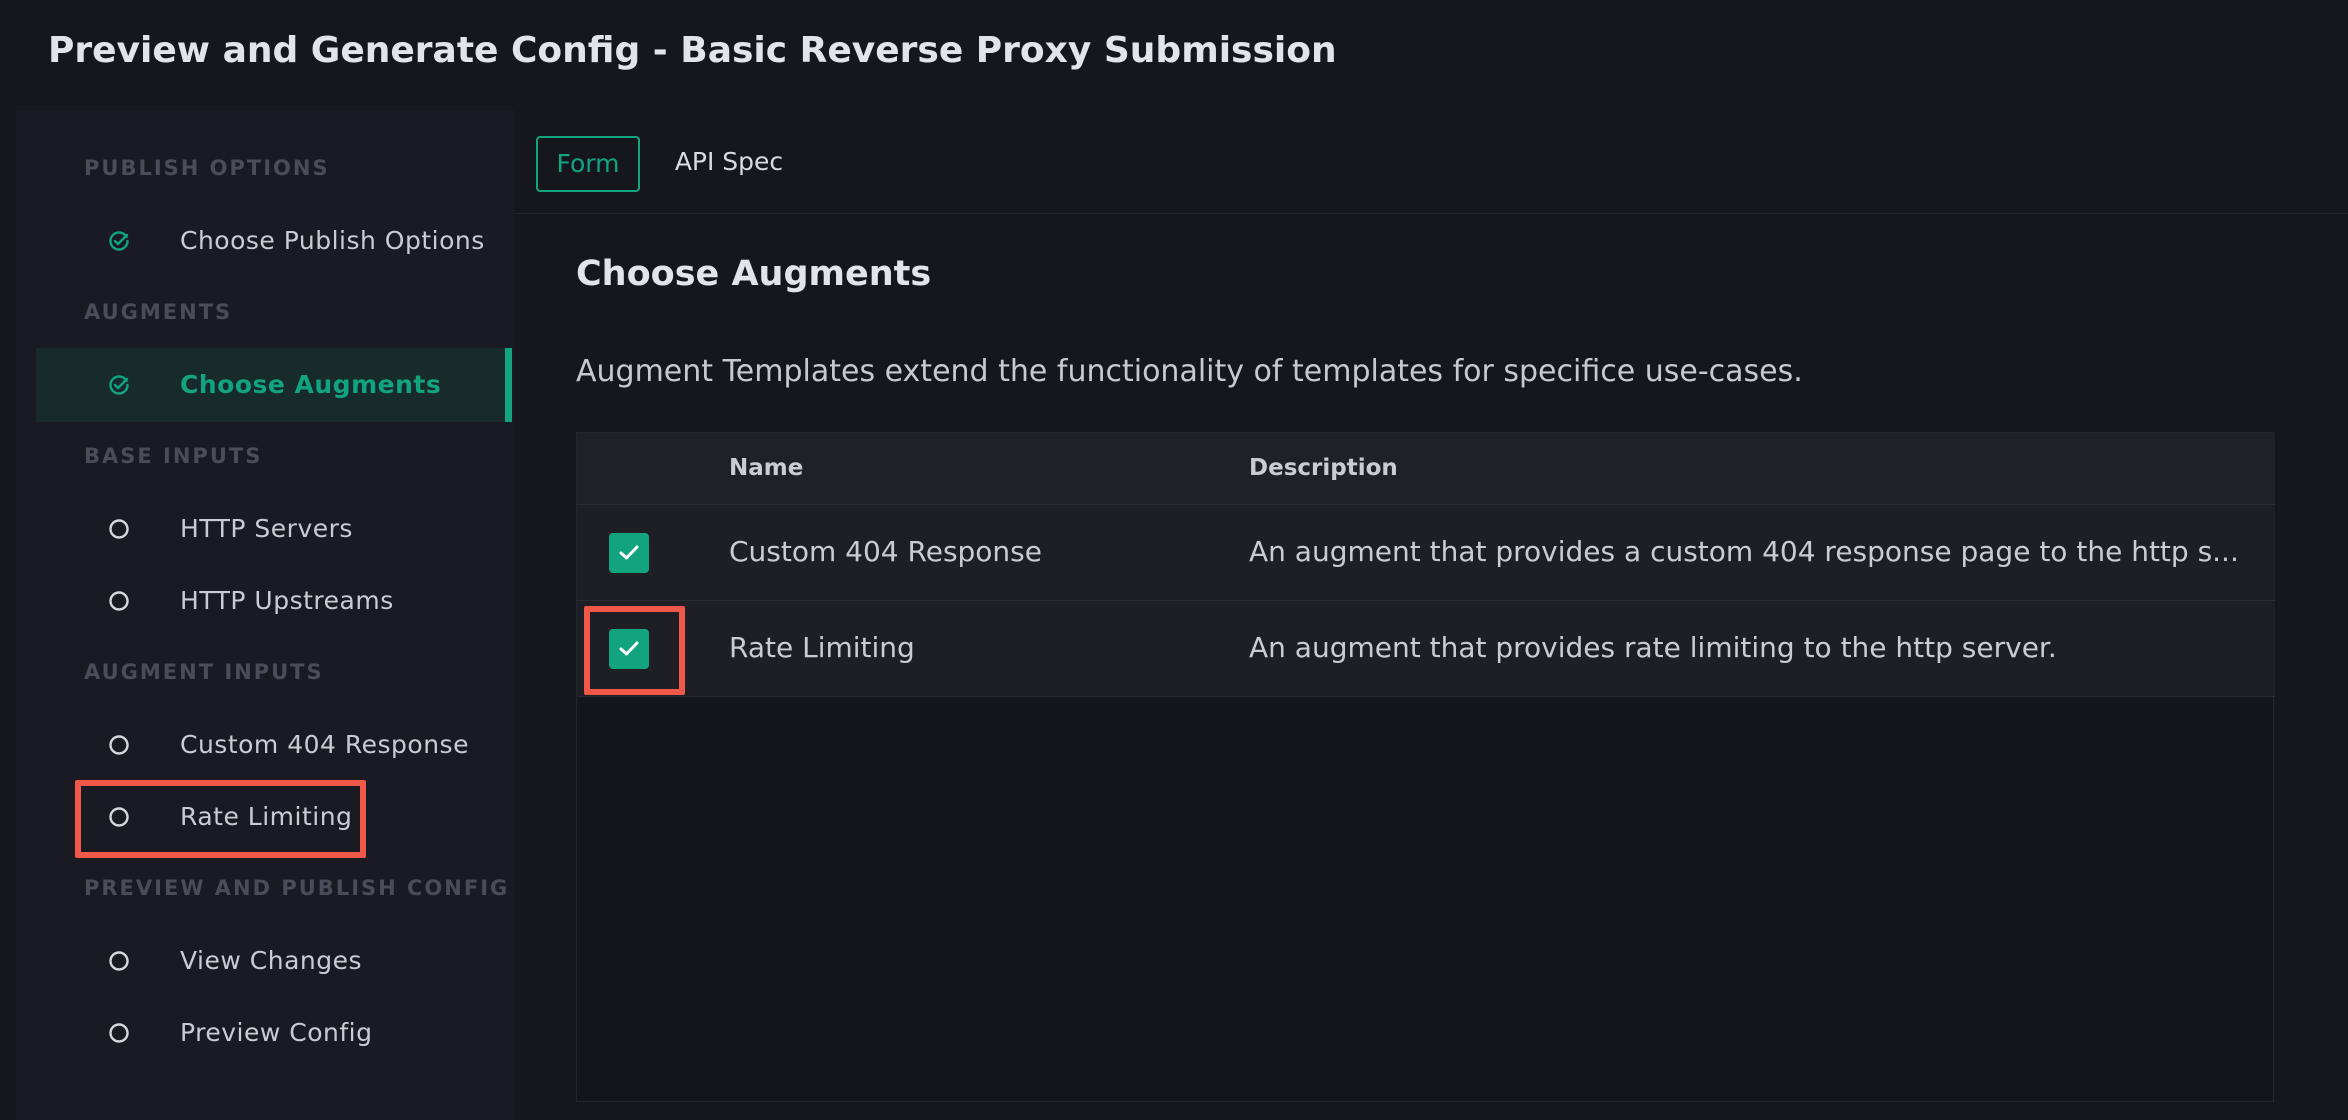 The height and width of the screenshot is (1120, 2348). What do you see at coordinates (311, 384) in the screenshot?
I see `sidebar-item-label: Choose Augments` at bounding box center [311, 384].